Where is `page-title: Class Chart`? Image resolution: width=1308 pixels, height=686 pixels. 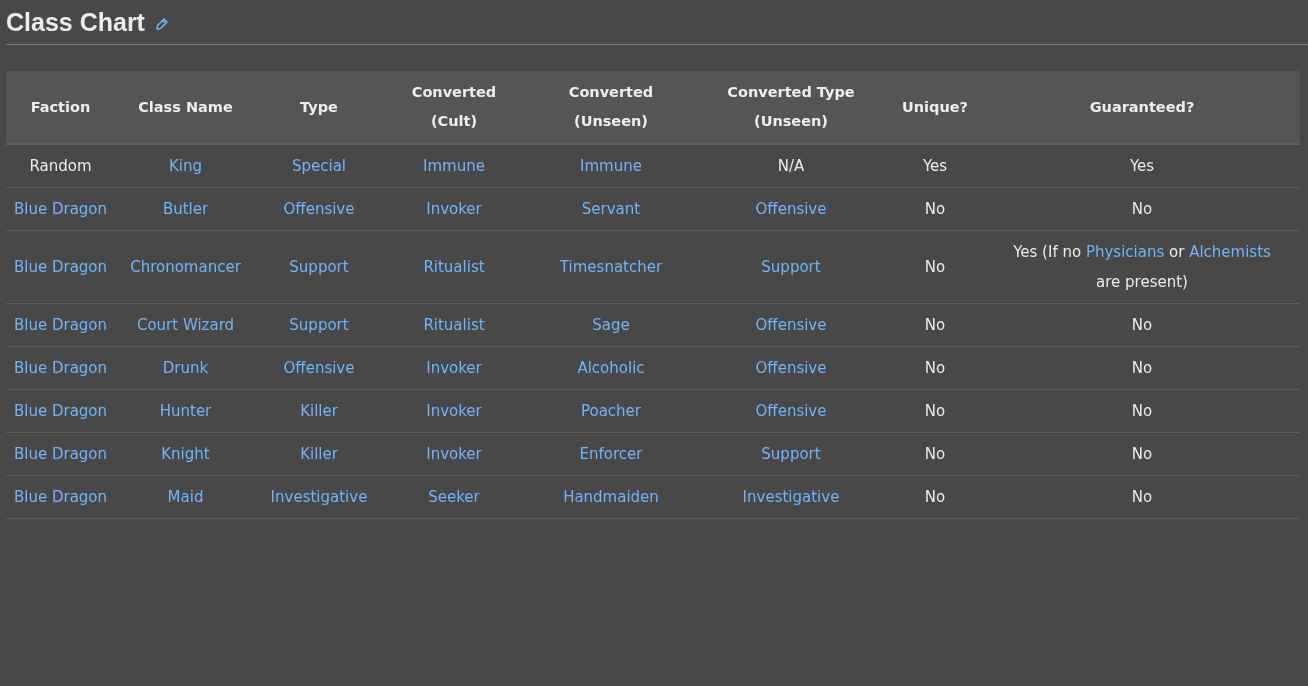 page-title: Class Chart is located at coordinates (75, 22).